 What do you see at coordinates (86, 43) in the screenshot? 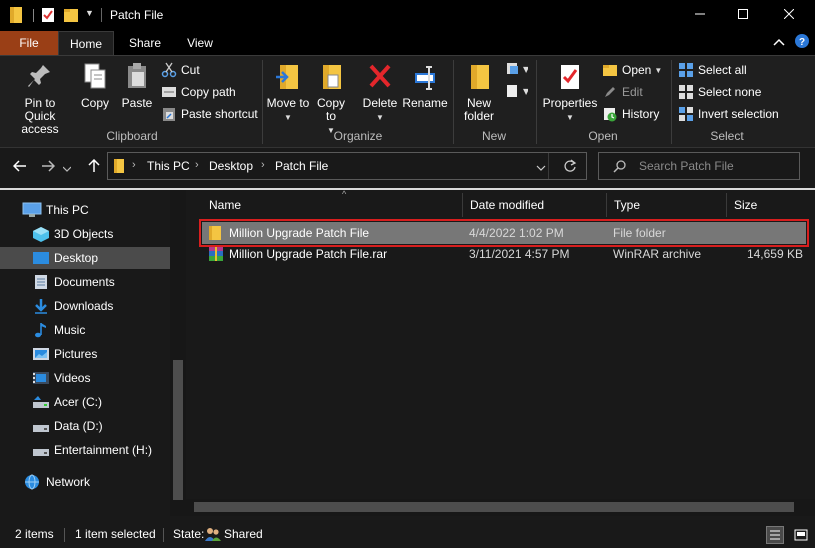
I see `tab-home: Home` at bounding box center [86, 43].